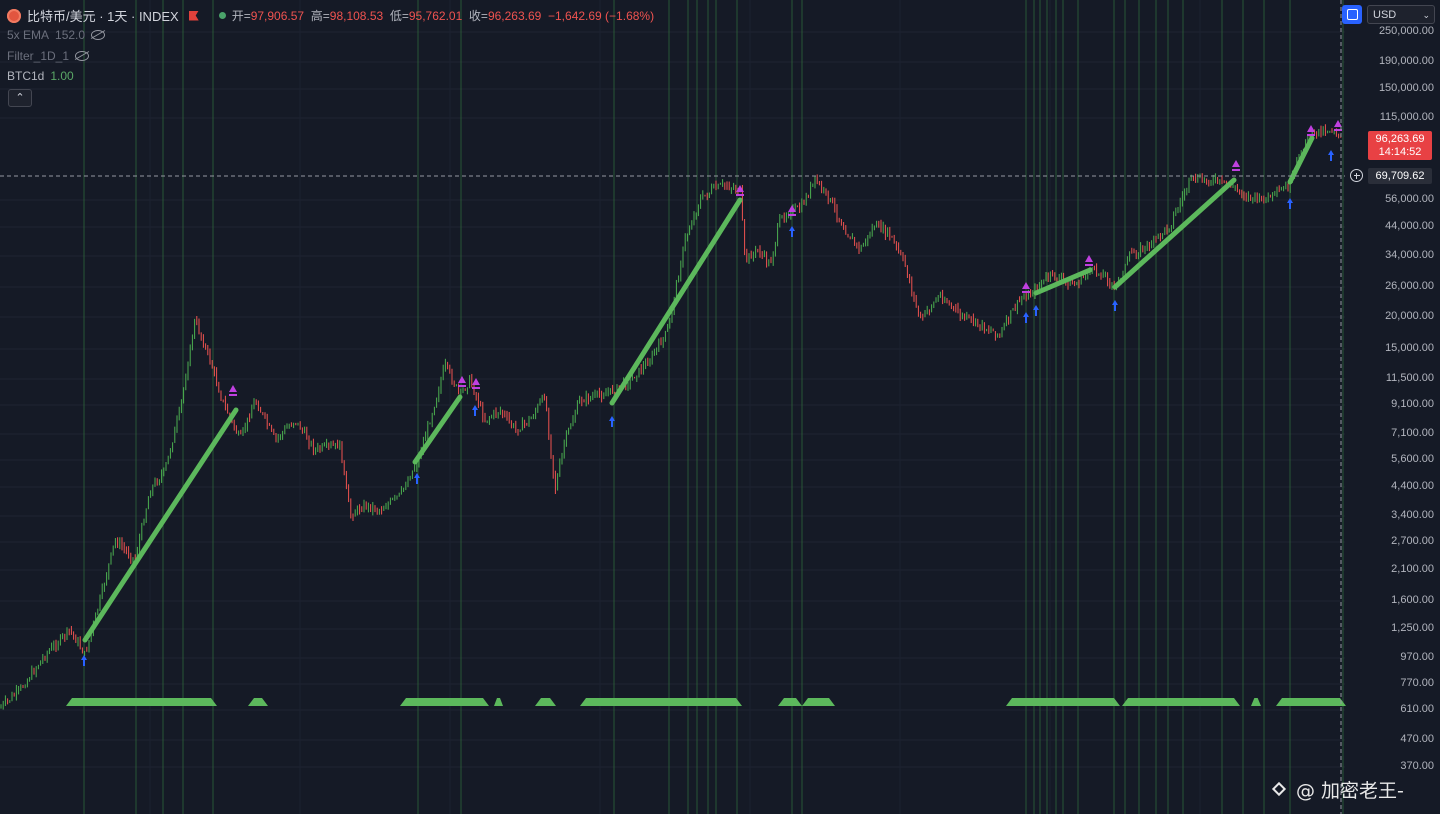 The image size is (1440, 814). What do you see at coordinates (1406, 61) in the screenshot?
I see `price-axis-label: 190,000.00` at bounding box center [1406, 61].